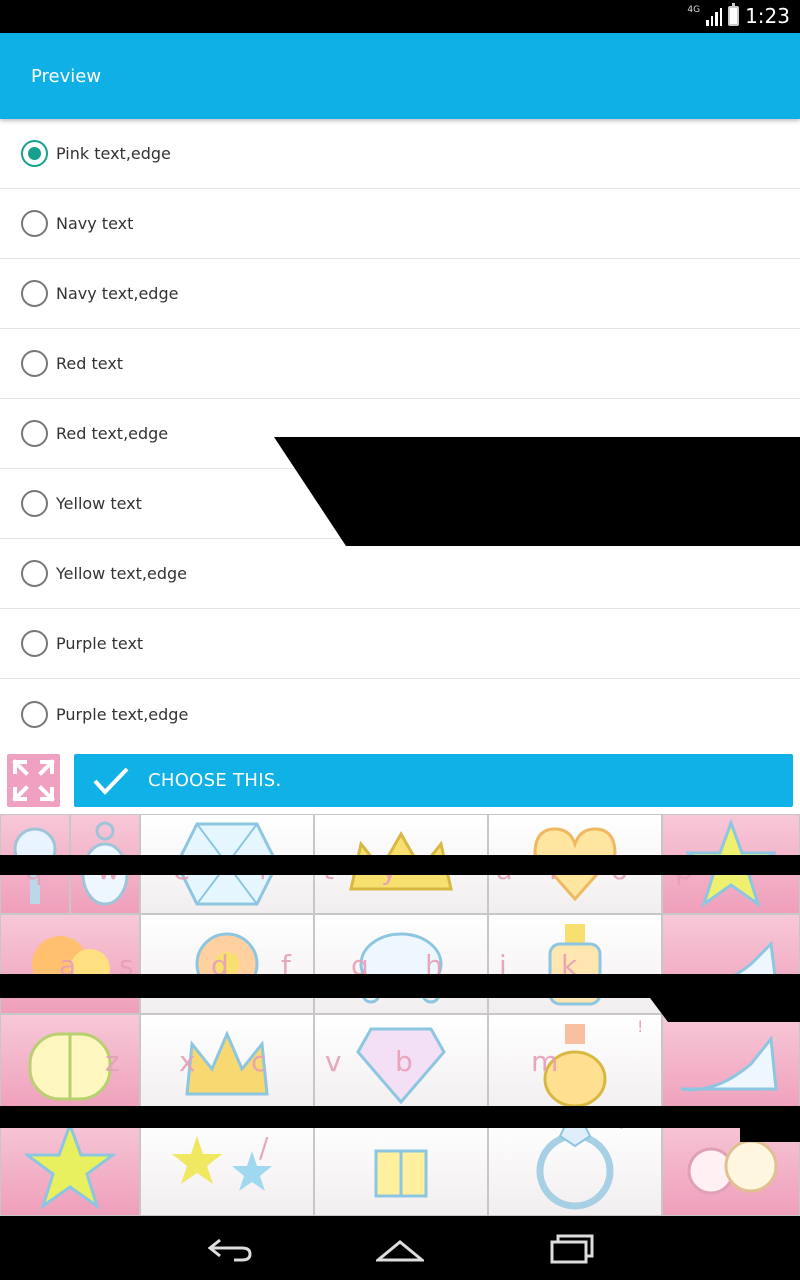 The height and width of the screenshot is (1280, 800). What do you see at coordinates (187, 1061) in the screenshot?
I see `key-letter: x` at bounding box center [187, 1061].